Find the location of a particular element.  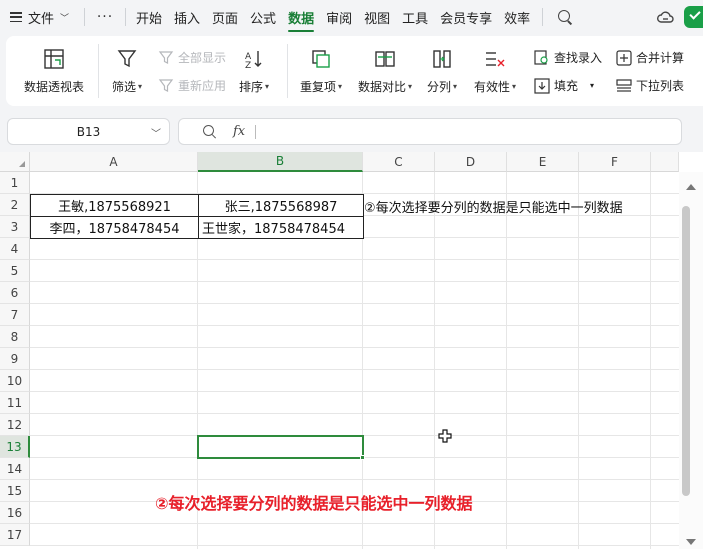

tab-tools: 工具 is located at coordinates (415, 17).